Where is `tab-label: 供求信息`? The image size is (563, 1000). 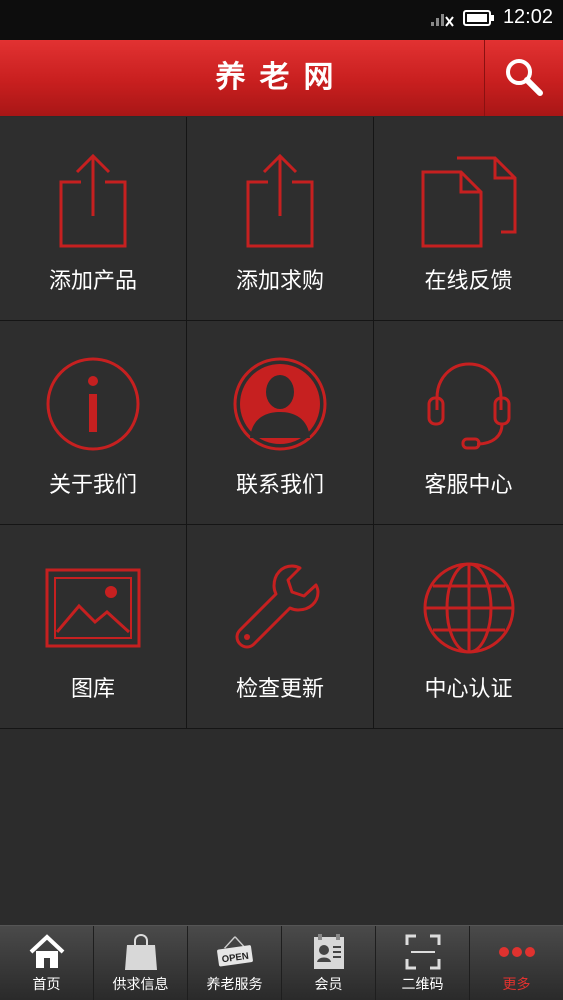 tab-label: 供求信息 is located at coordinates (140, 985).